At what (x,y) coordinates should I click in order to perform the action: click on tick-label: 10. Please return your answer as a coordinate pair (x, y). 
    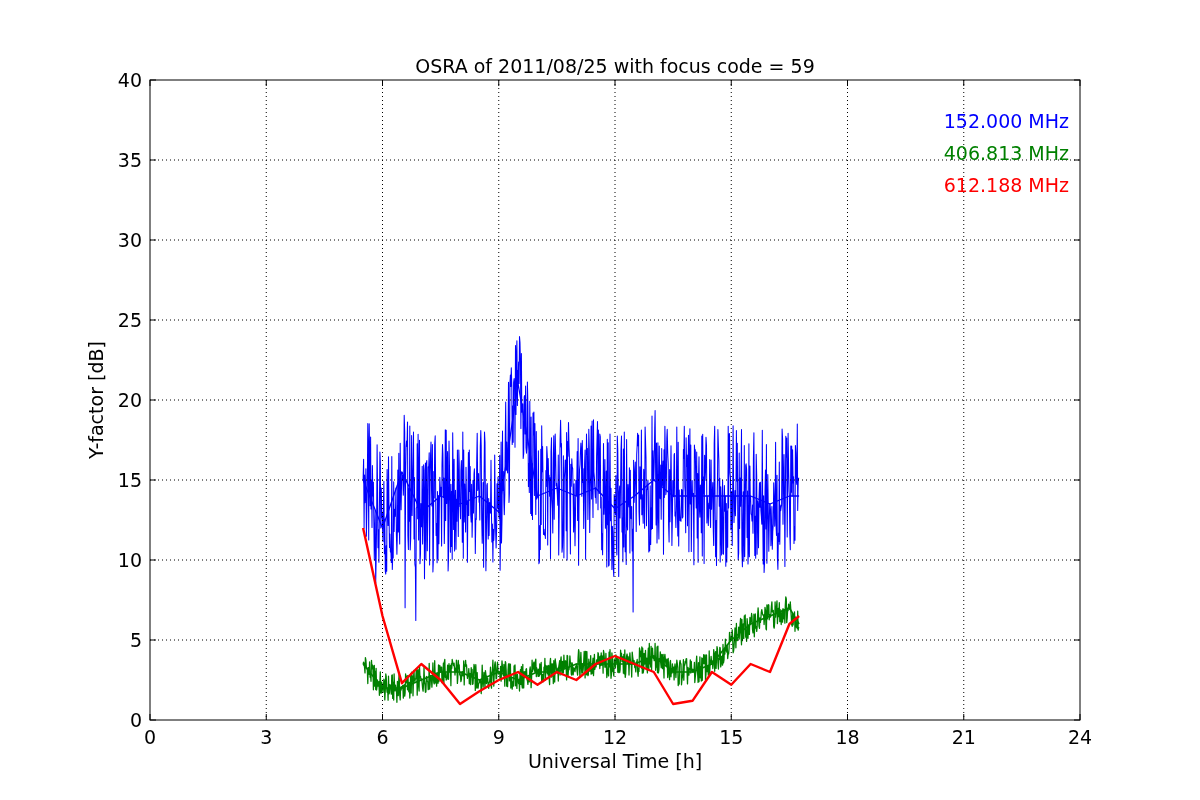
    Looking at the image, I should click on (129, 560).